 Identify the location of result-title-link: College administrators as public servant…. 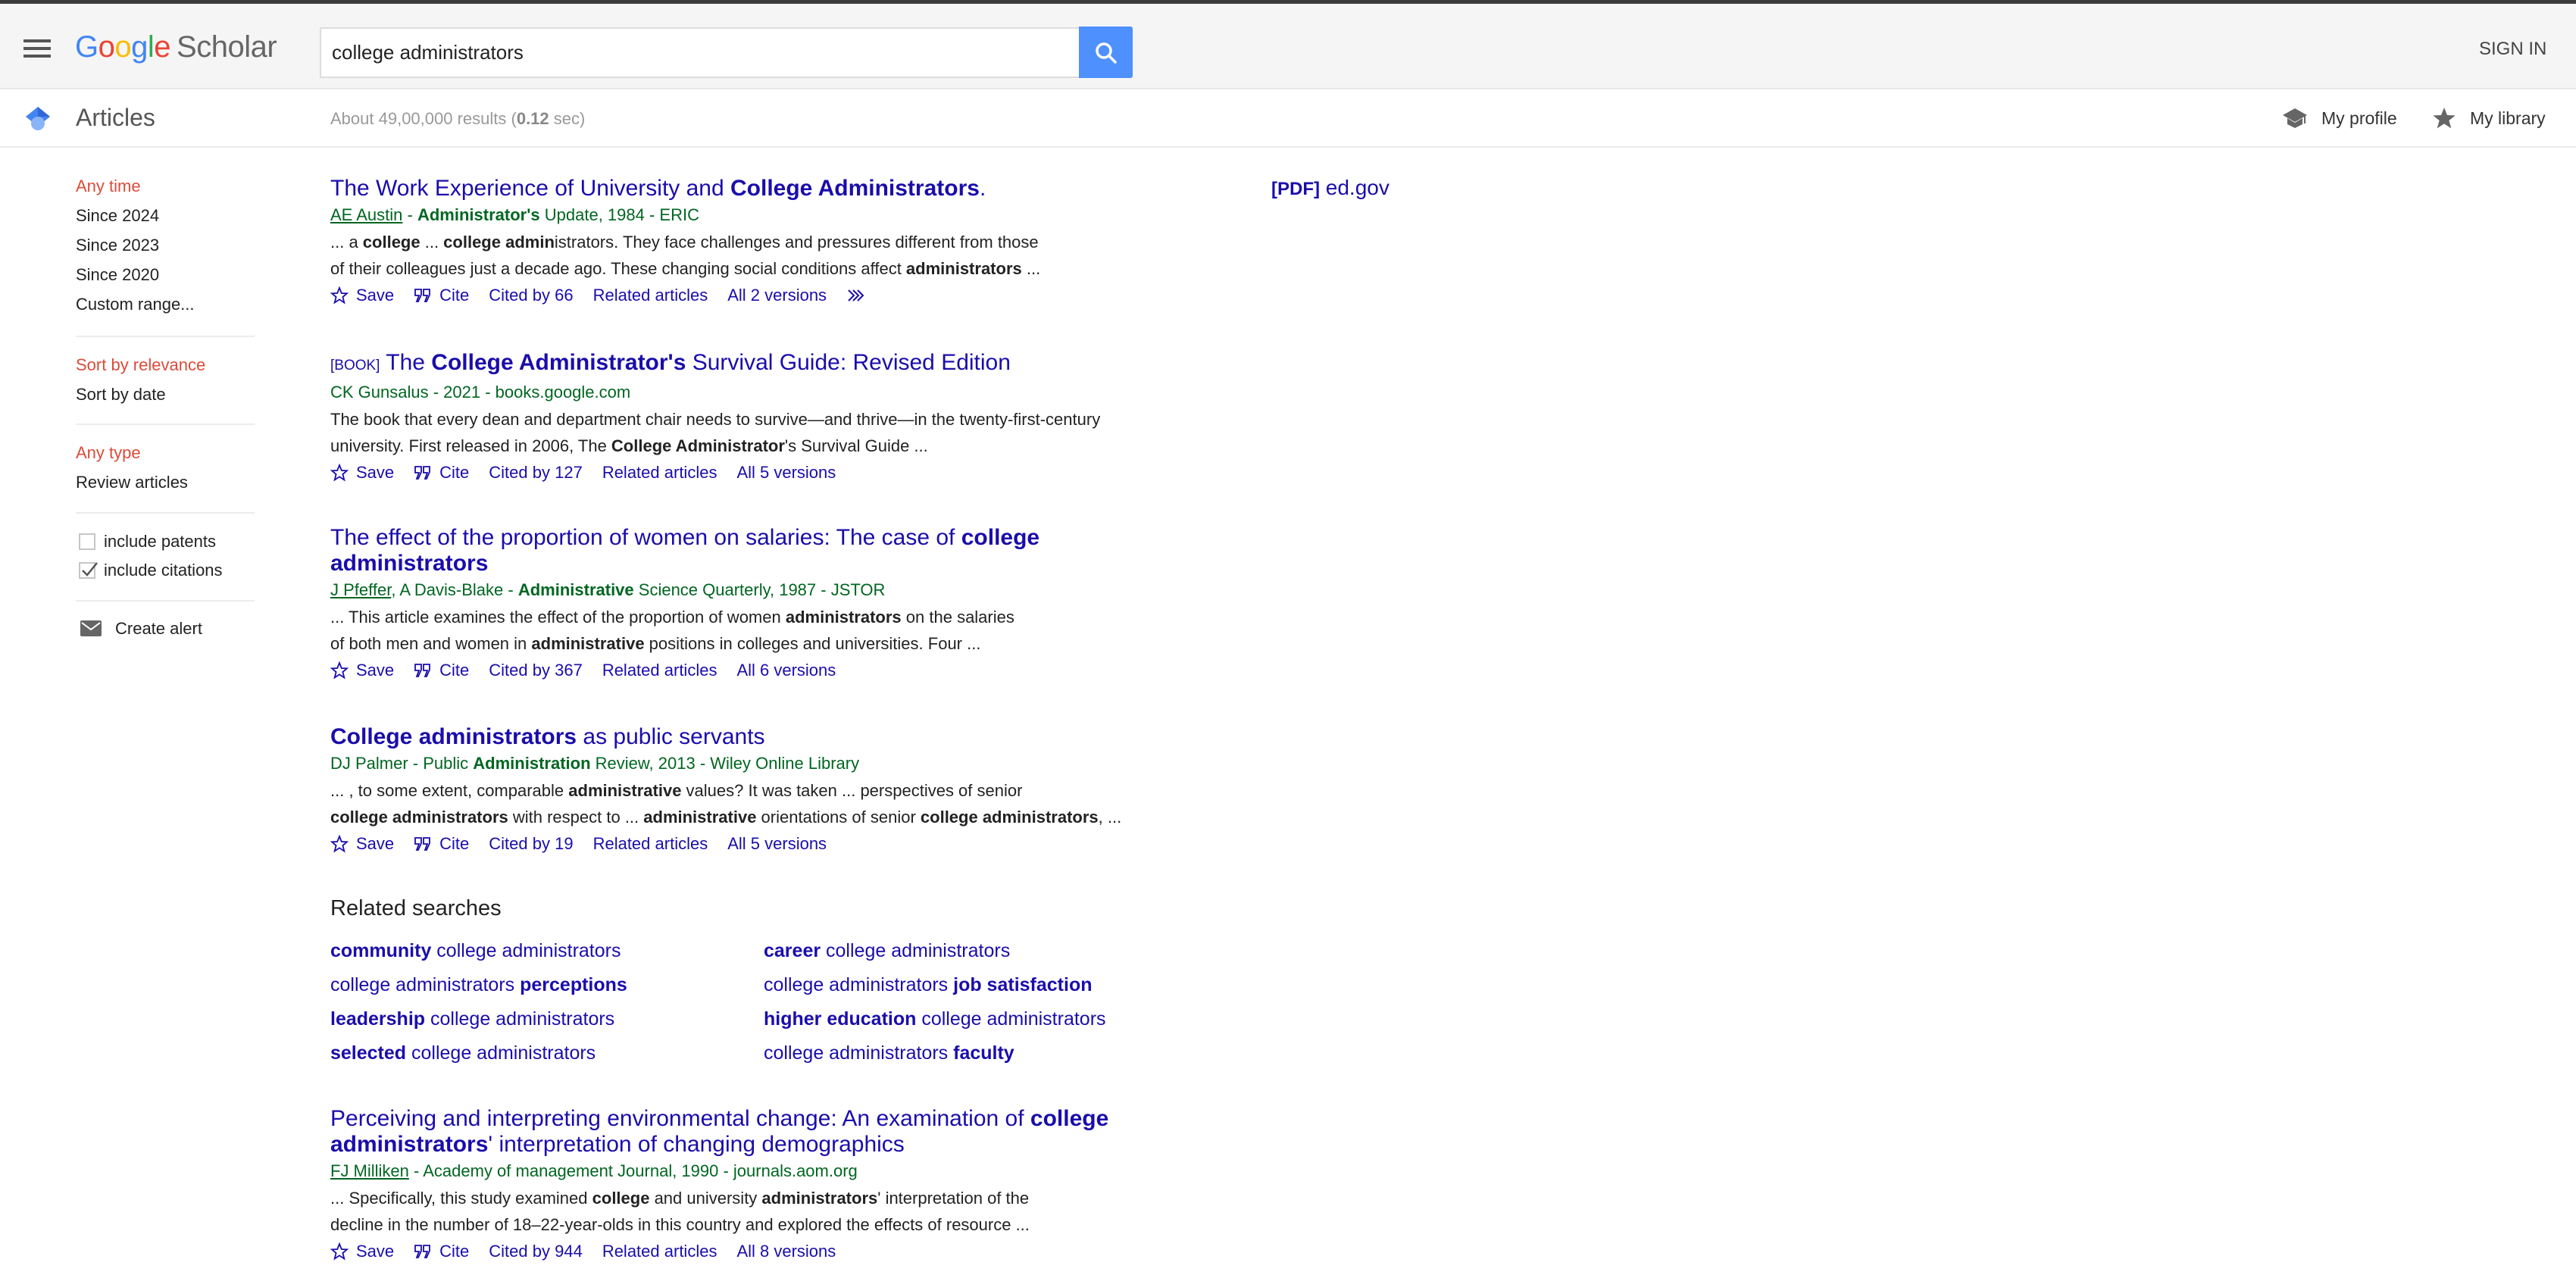
(755, 737).